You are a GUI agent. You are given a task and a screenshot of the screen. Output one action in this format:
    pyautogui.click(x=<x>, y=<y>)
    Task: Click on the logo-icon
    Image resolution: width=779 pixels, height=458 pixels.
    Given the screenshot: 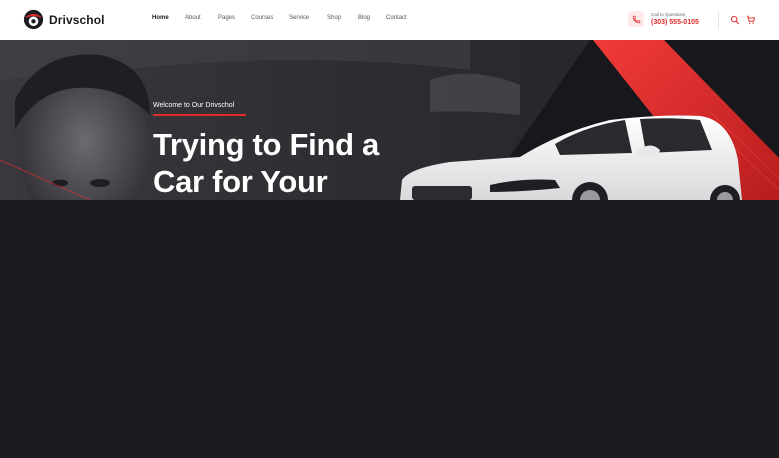 What is the action you would take?
    pyautogui.click(x=33, y=19)
    